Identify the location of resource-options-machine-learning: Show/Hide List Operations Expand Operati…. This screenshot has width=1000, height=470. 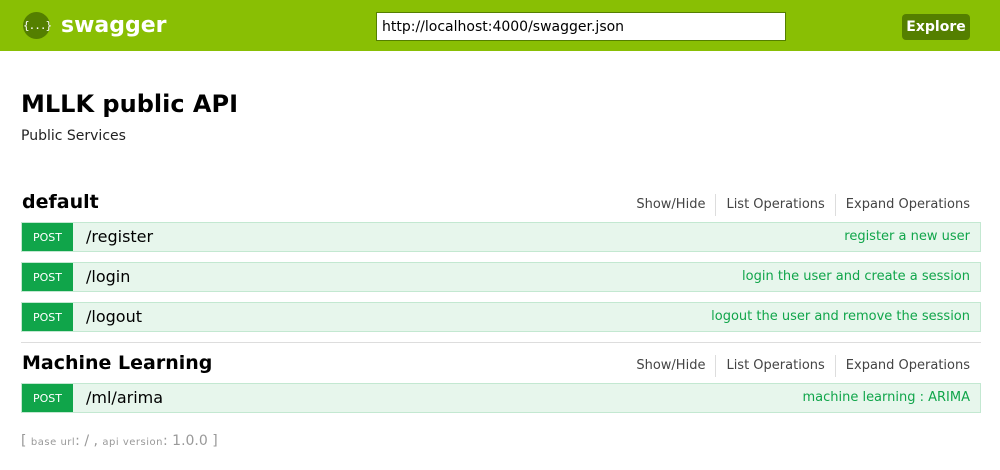
(803, 366).